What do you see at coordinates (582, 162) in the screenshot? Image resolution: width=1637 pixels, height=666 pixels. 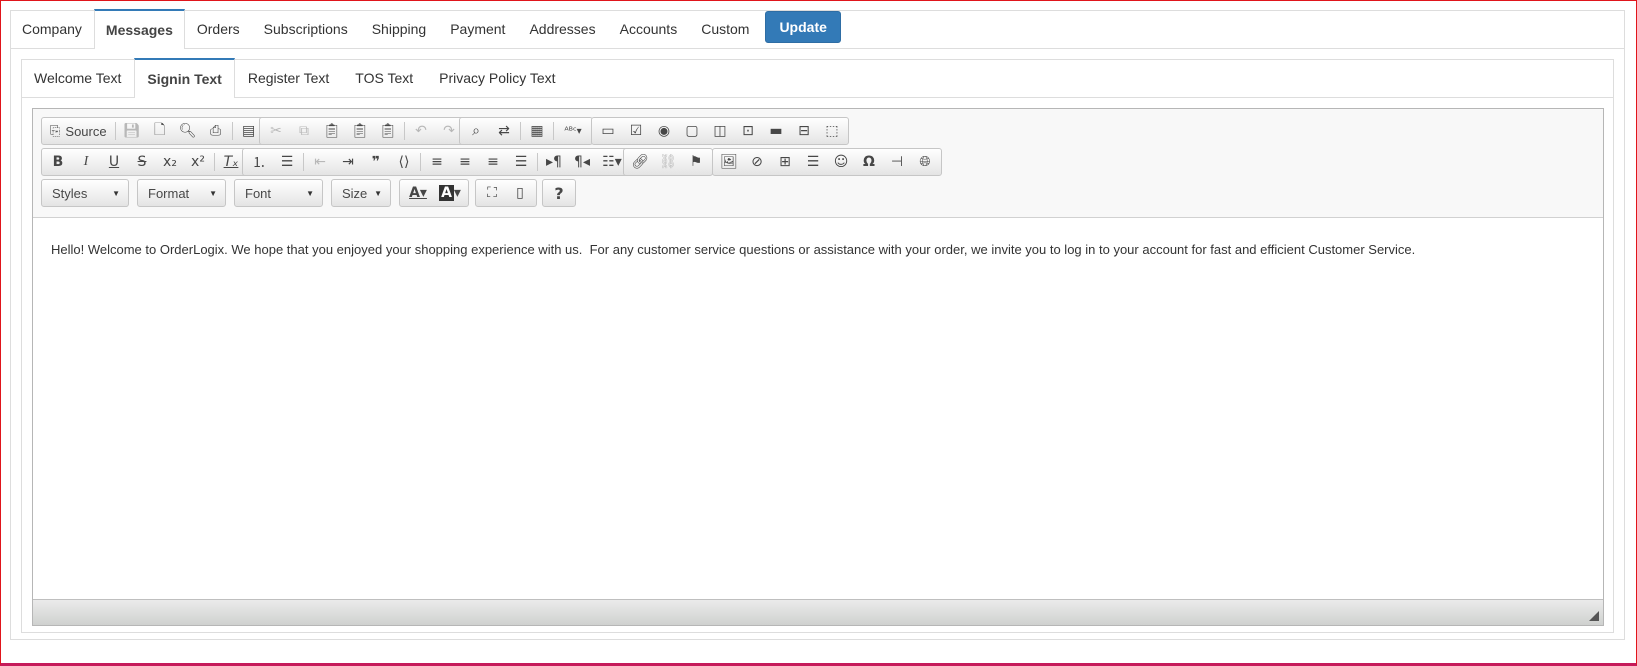 I see `text-direction-rtl-icon: ¶◂` at bounding box center [582, 162].